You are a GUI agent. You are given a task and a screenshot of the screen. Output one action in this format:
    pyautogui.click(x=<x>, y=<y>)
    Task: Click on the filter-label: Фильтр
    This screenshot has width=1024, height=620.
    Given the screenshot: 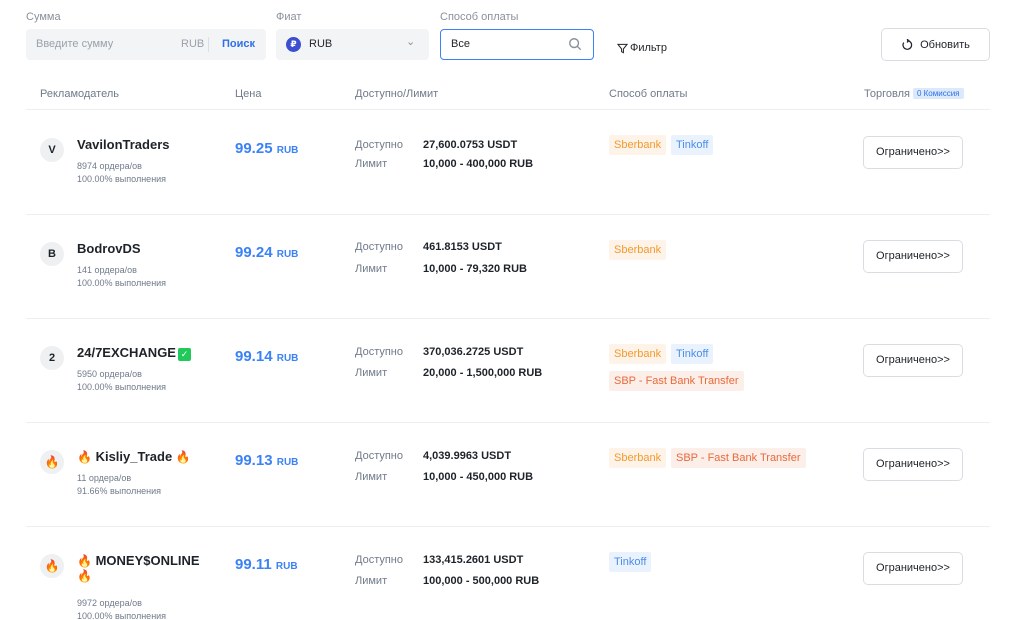 What is the action you would take?
    pyautogui.click(x=648, y=48)
    